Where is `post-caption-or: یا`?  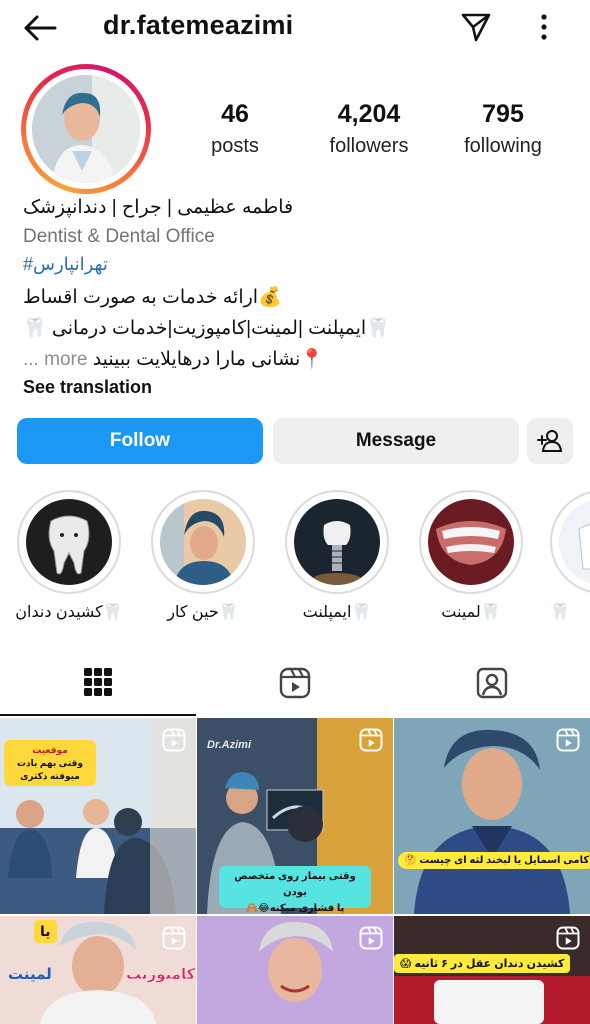 post-caption-or: یا is located at coordinates (45, 931).